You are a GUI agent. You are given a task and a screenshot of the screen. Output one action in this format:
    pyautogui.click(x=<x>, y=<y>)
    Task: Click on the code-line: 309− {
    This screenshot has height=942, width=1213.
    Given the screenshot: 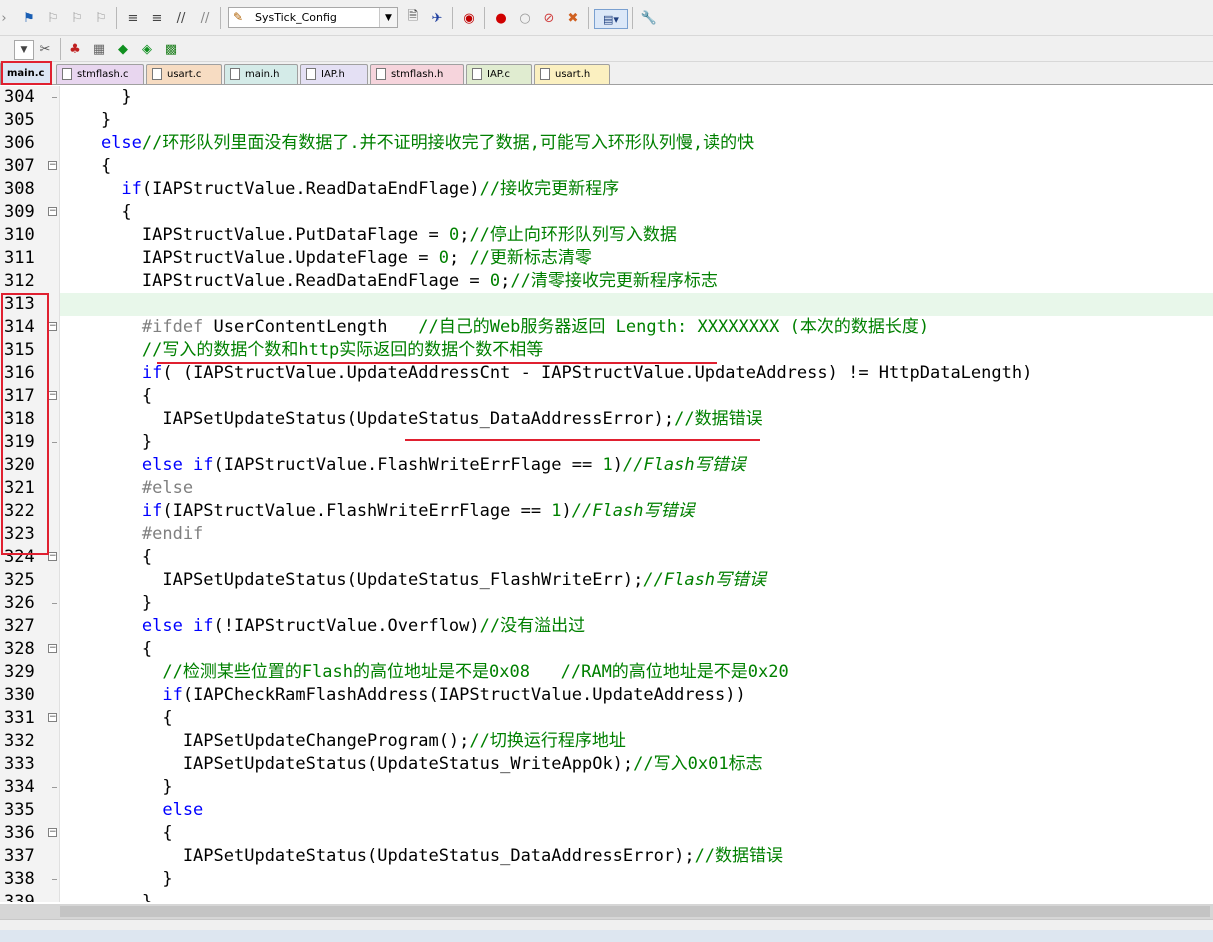 What is the action you would take?
    pyautogui.click(x=606, y=212)
    